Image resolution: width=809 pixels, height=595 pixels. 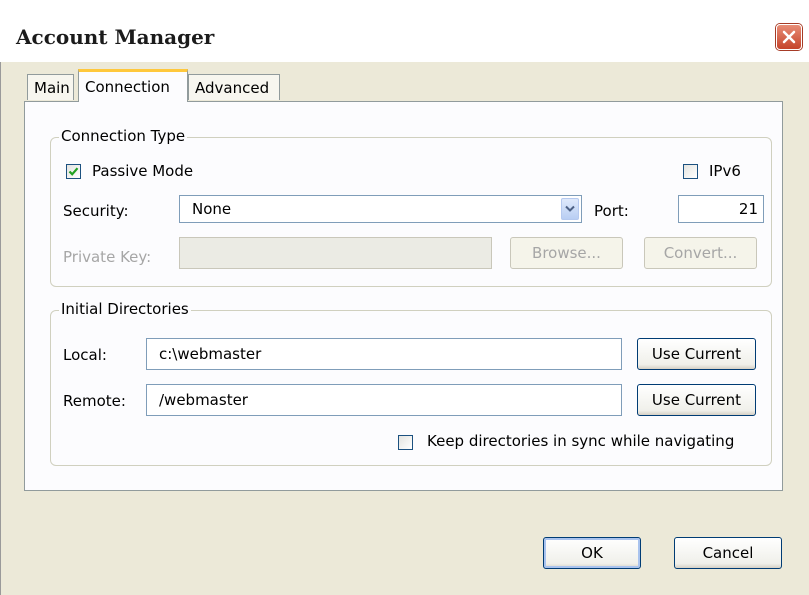 What do you see at coordinates (107, 257) in the screenshot?
I see `private-key-label: Private Key:` at bounding box center [107, 257].